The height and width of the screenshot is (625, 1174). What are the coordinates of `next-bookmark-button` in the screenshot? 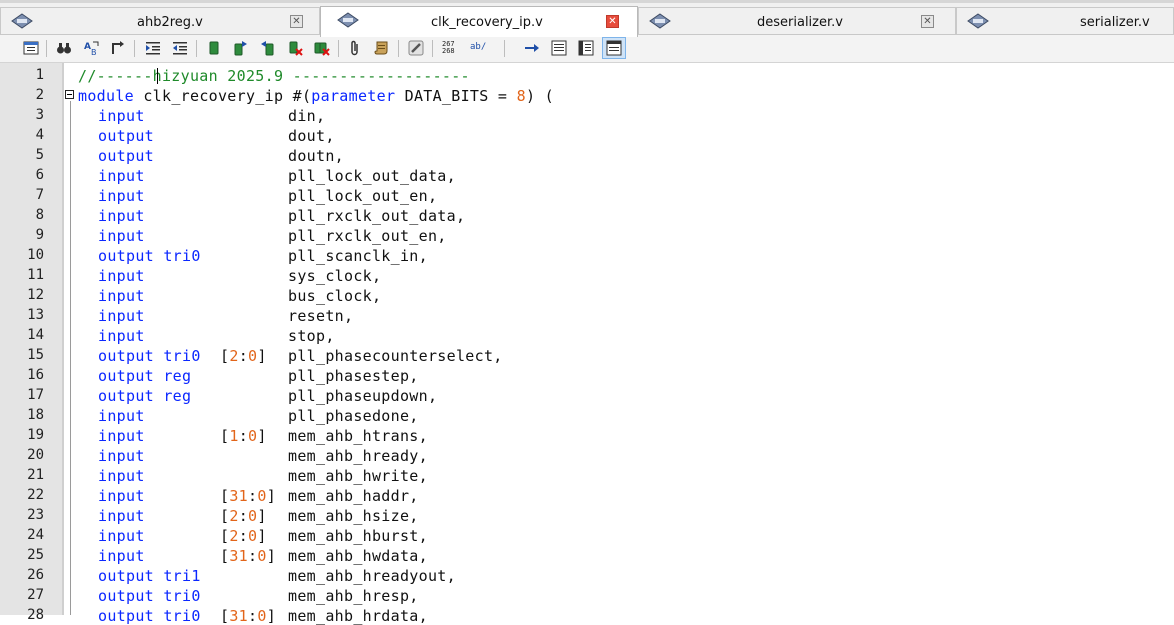 It's located at (240, 48).